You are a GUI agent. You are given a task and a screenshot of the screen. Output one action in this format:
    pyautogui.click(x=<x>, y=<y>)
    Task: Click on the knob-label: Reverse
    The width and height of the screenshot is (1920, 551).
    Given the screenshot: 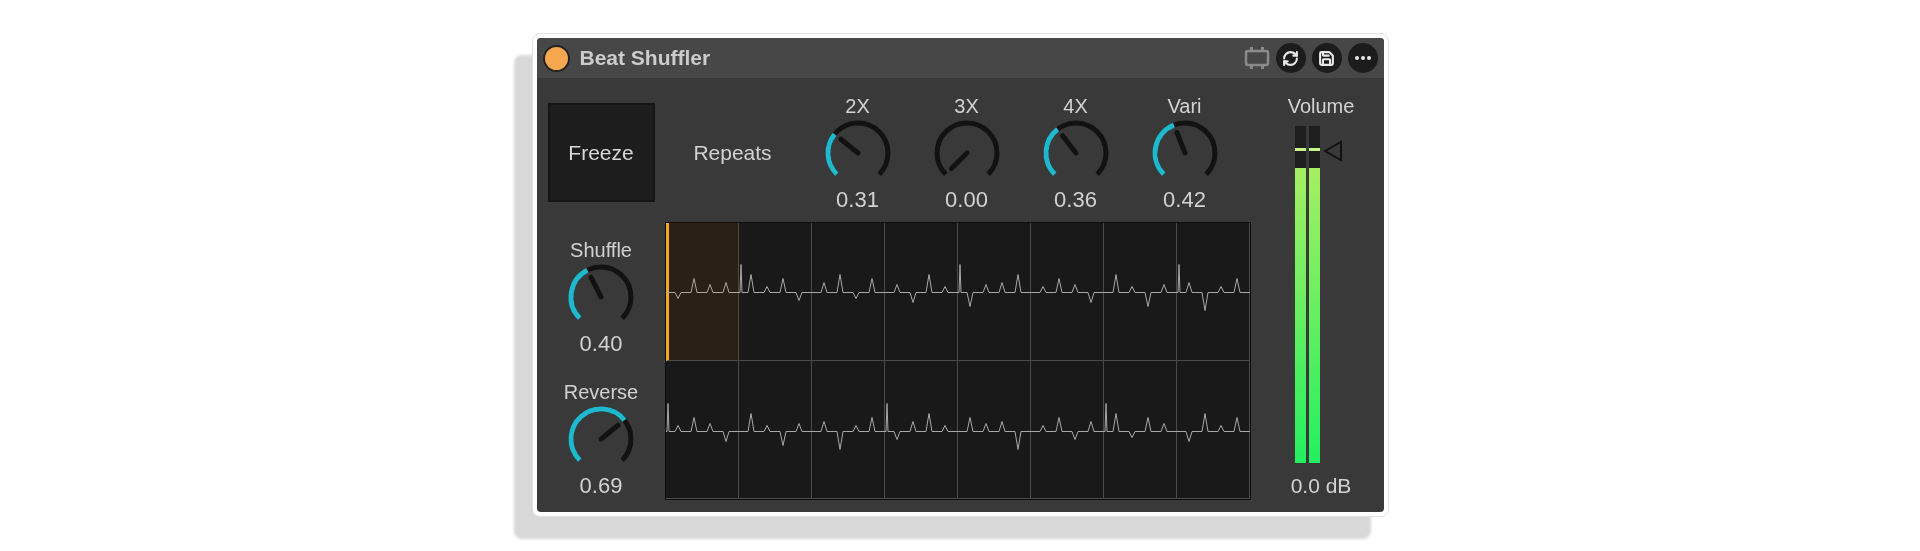 What is the action you would take?
    pyautogui.click(x=601, y=392)
    